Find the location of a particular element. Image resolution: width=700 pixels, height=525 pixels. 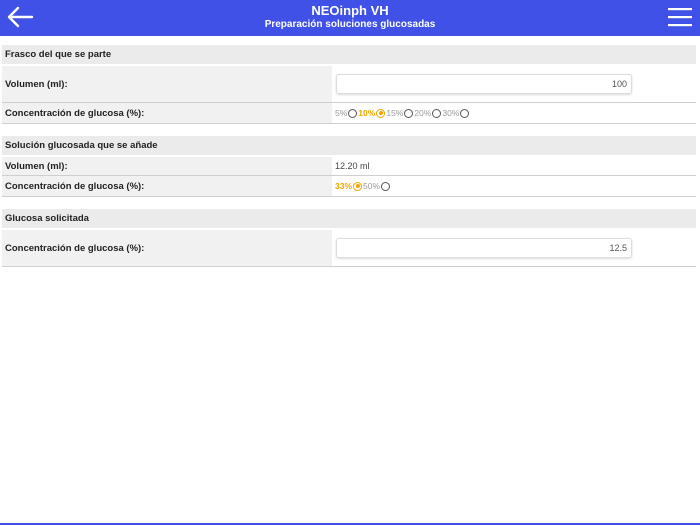

frasco-volume-row: Volumen (ml): is located at coordinates (349, 84).